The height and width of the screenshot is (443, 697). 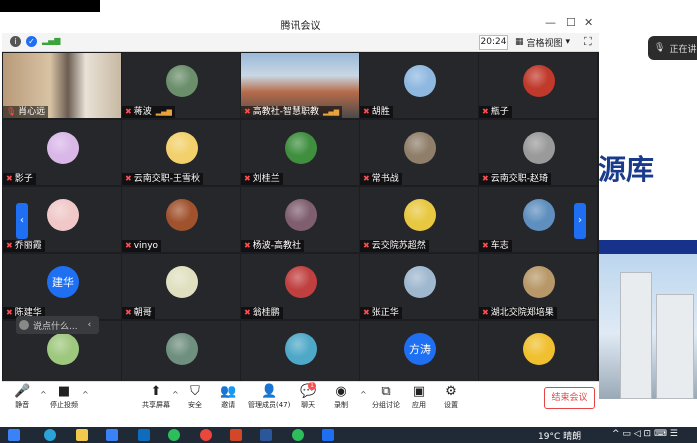 What do you see at coordinates (181, 152) in the screenshot?
I see `participant-tile: ✖ 云南交职-王雪秋` at bounding box center [181, 152].